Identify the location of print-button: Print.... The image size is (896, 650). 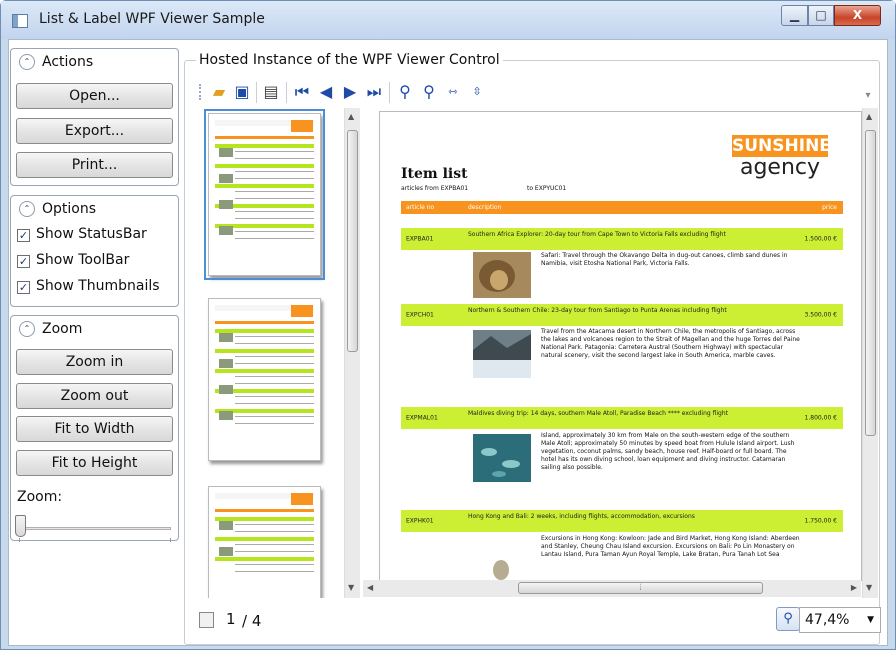
(94, 165).